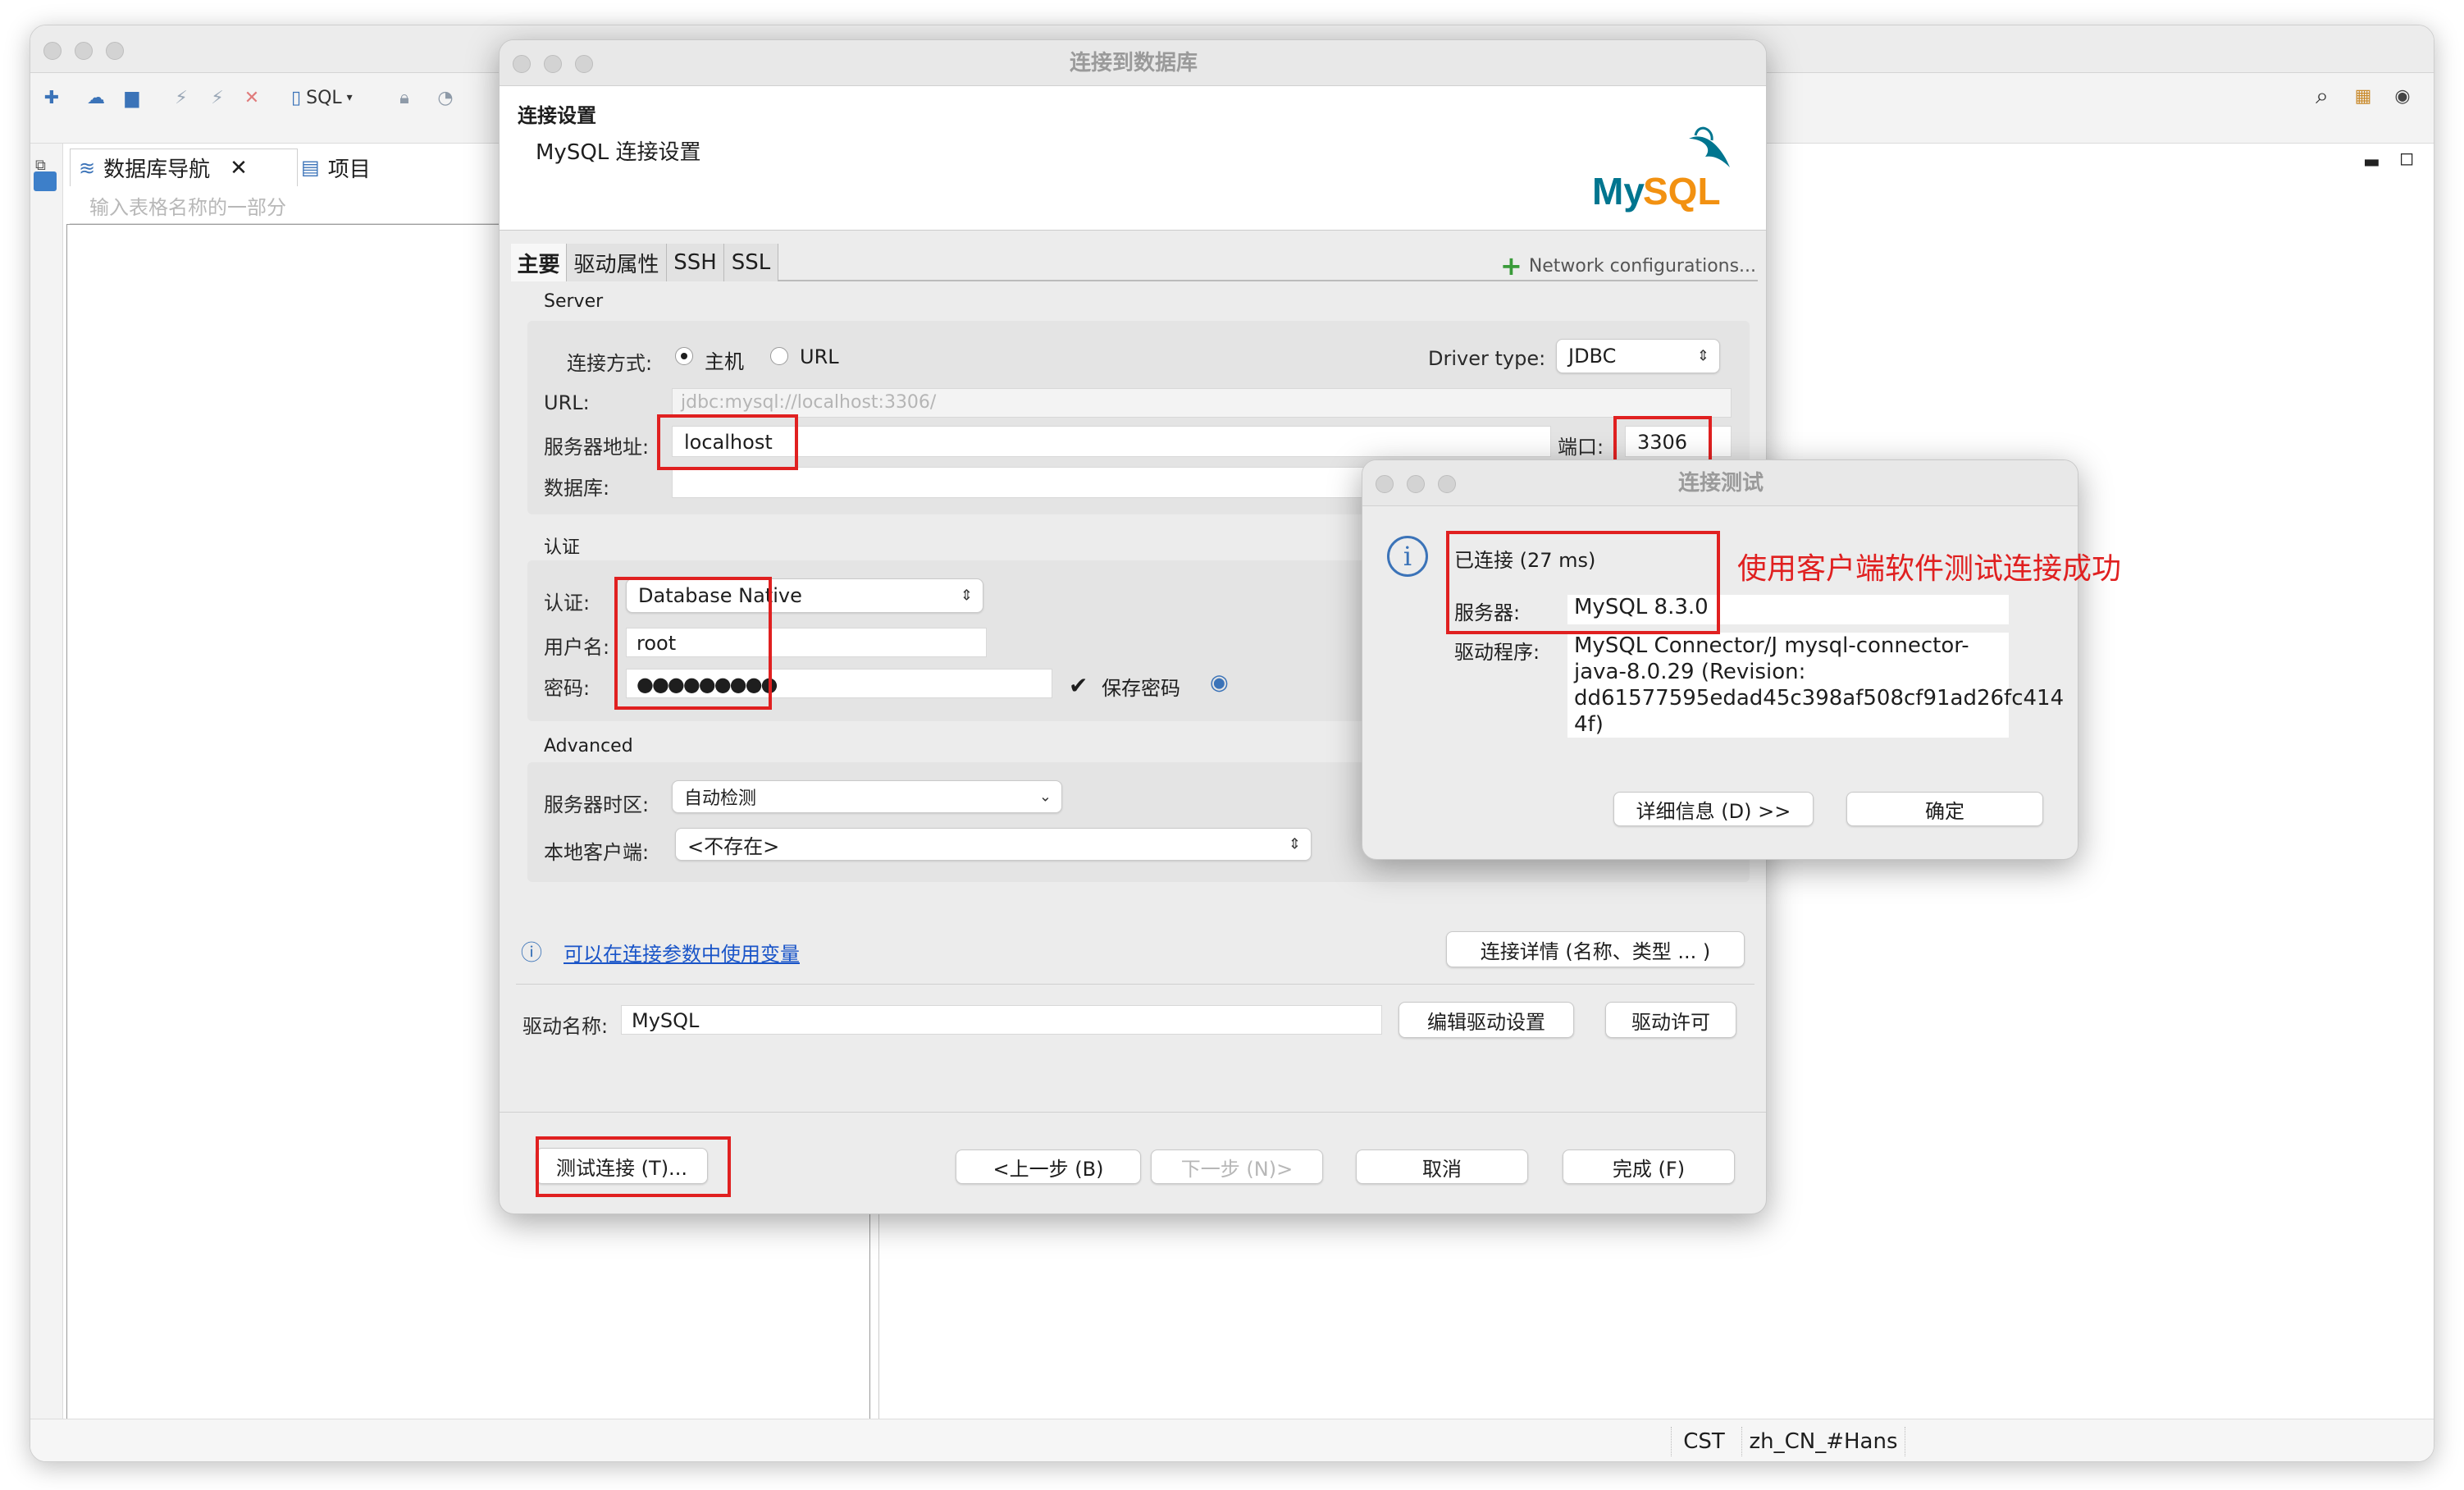 This screenshot has width=2464, height=1490. Describe the element at coordinates (597, 447) in the screenshot. I see `host-label: 服务器地址:` at that location.